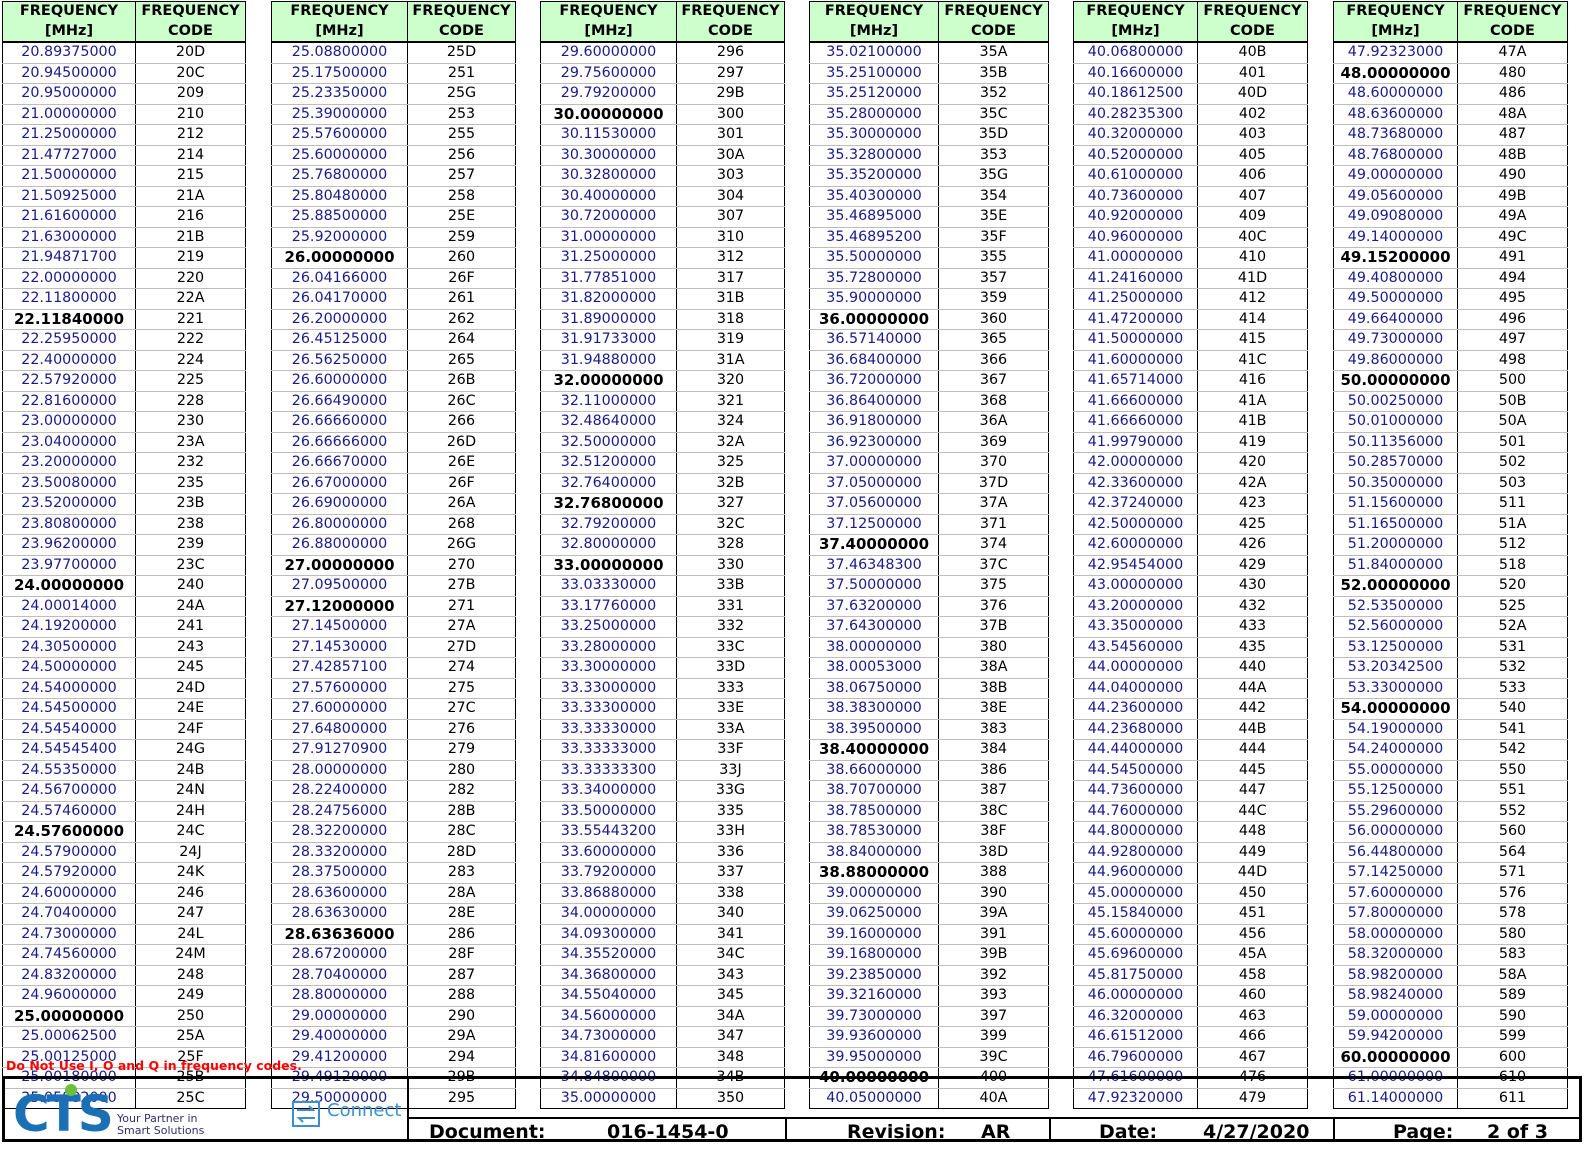  What do you see at coordinates (1450, 381) in the screenshot?
I see `table-row: 50.00000000 500` at bounding box center [1450, 381].